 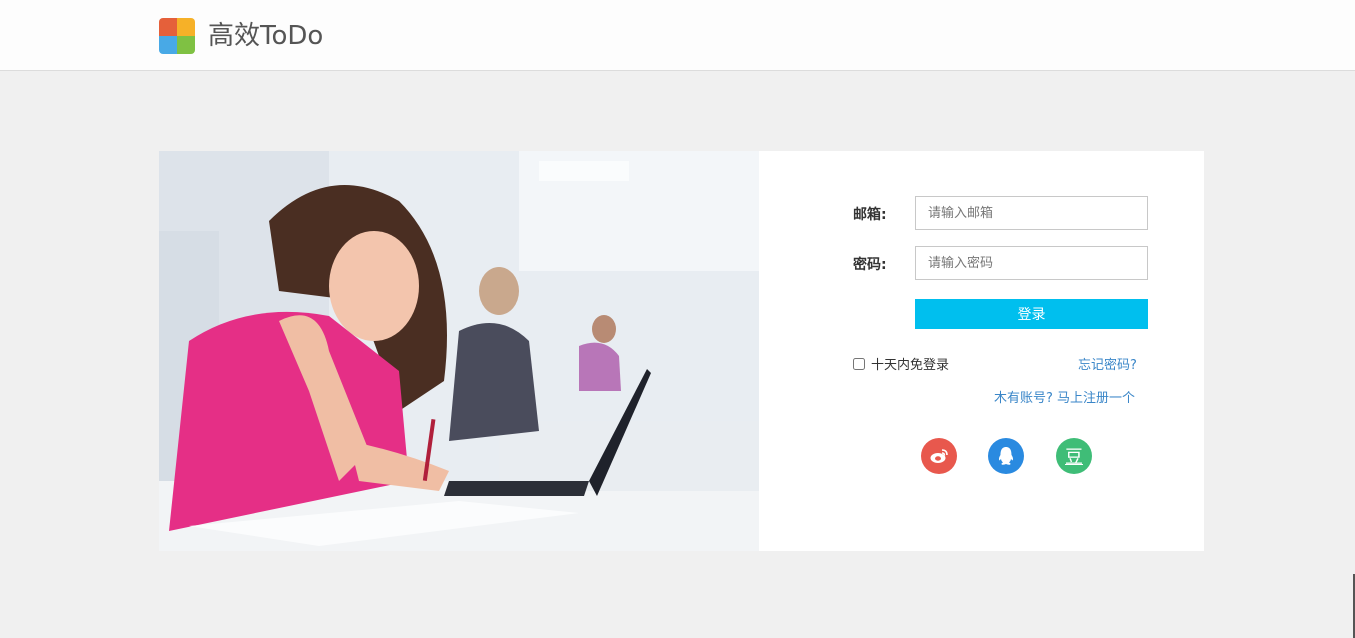 What do you see at coordinates (177, 36) in the screenshot?
I see `app-logo-icon` at bounding box center [177, 36].